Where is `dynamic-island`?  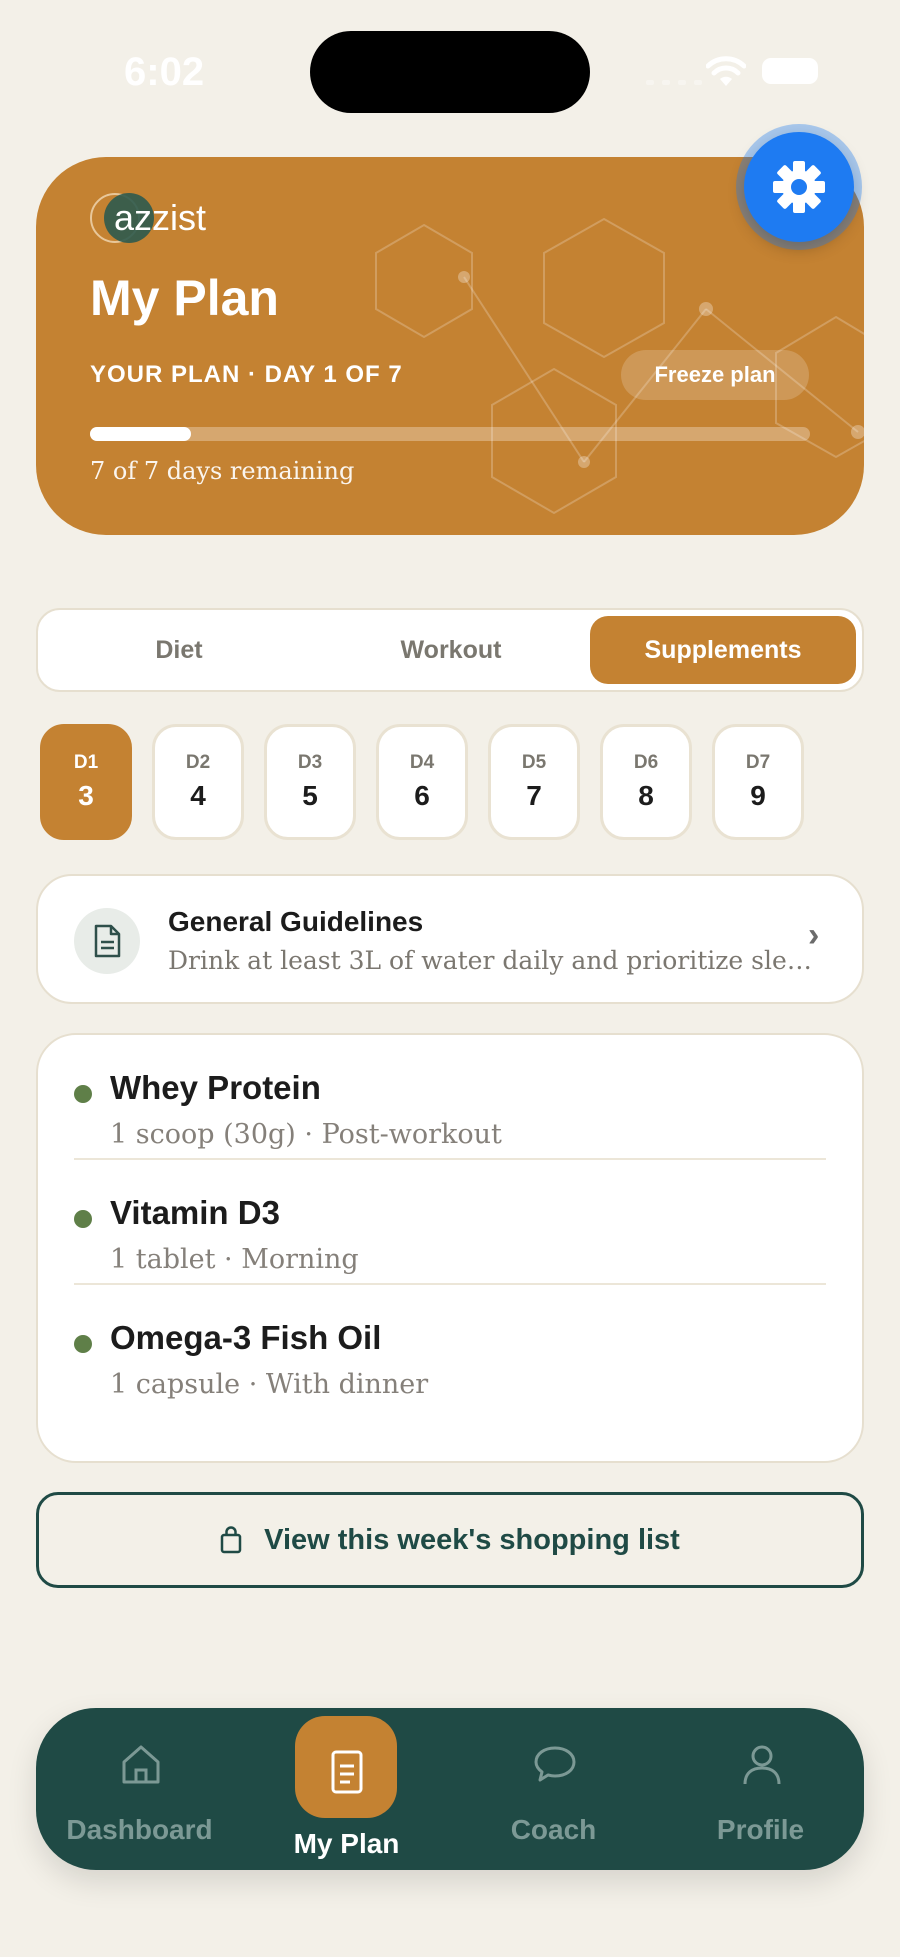 dynamic-island is located at coordinates (450, 72).